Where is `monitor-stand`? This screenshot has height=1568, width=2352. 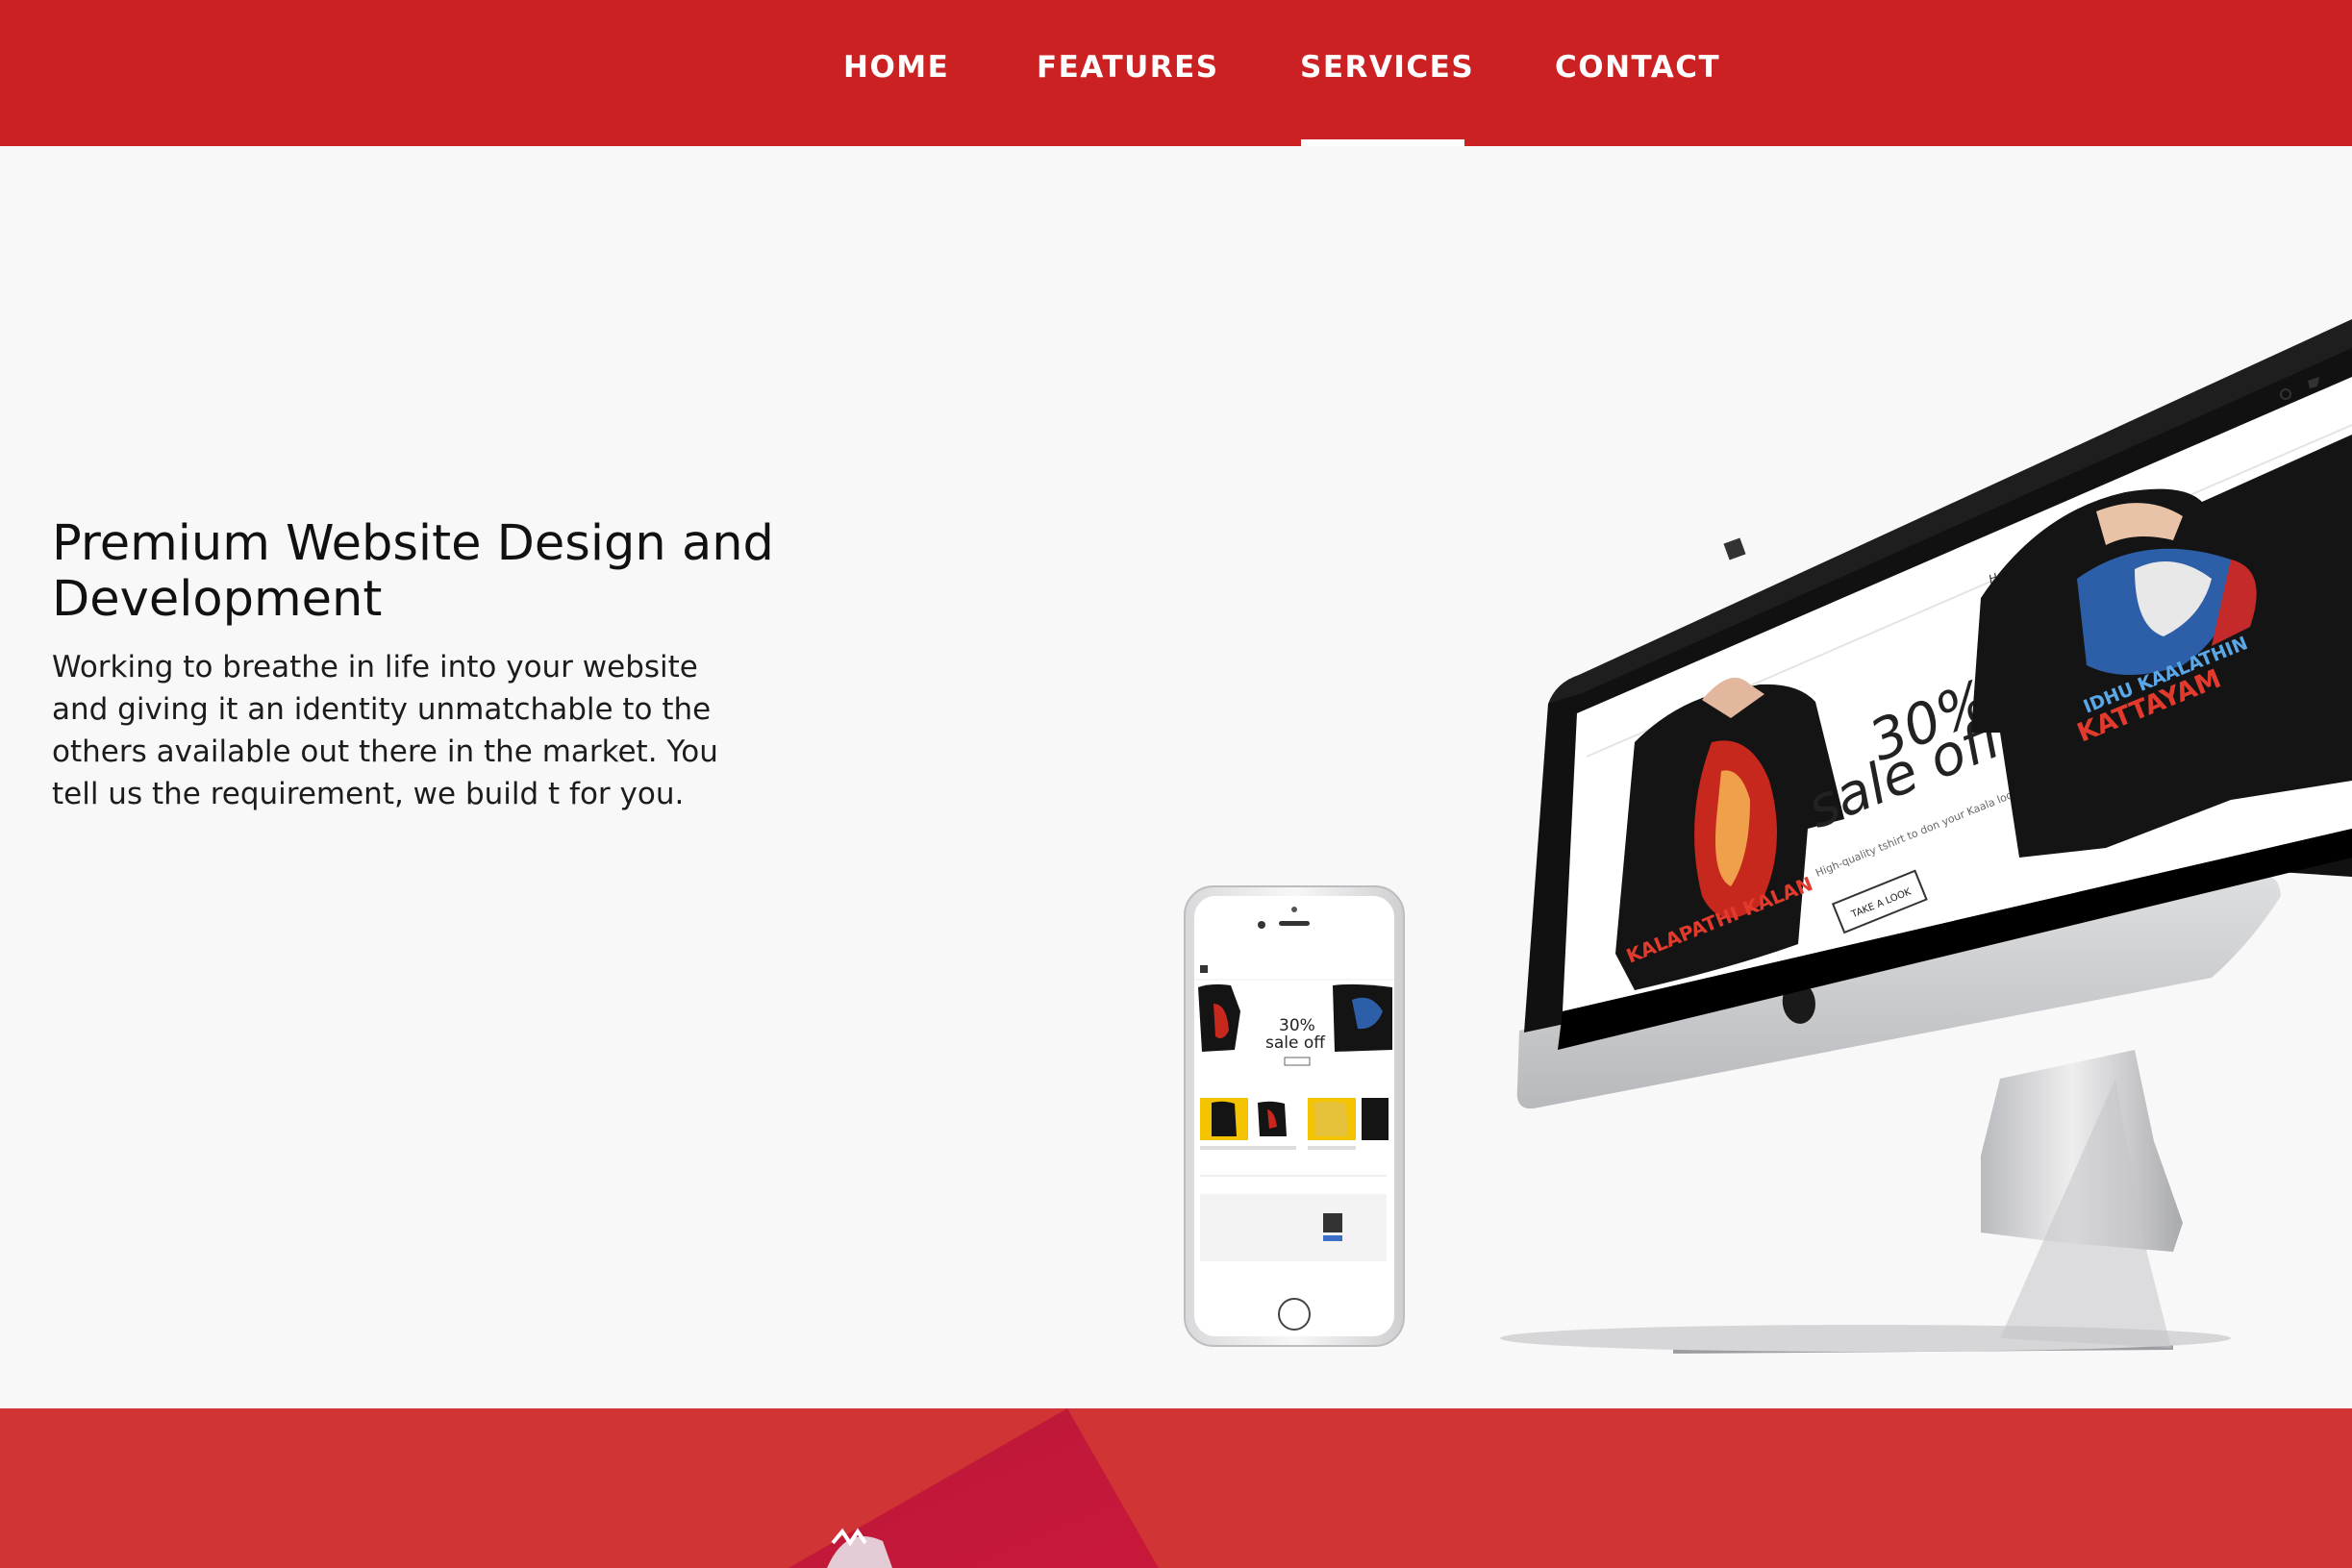
monitor-stand is located at coordinates (1866, 1202).